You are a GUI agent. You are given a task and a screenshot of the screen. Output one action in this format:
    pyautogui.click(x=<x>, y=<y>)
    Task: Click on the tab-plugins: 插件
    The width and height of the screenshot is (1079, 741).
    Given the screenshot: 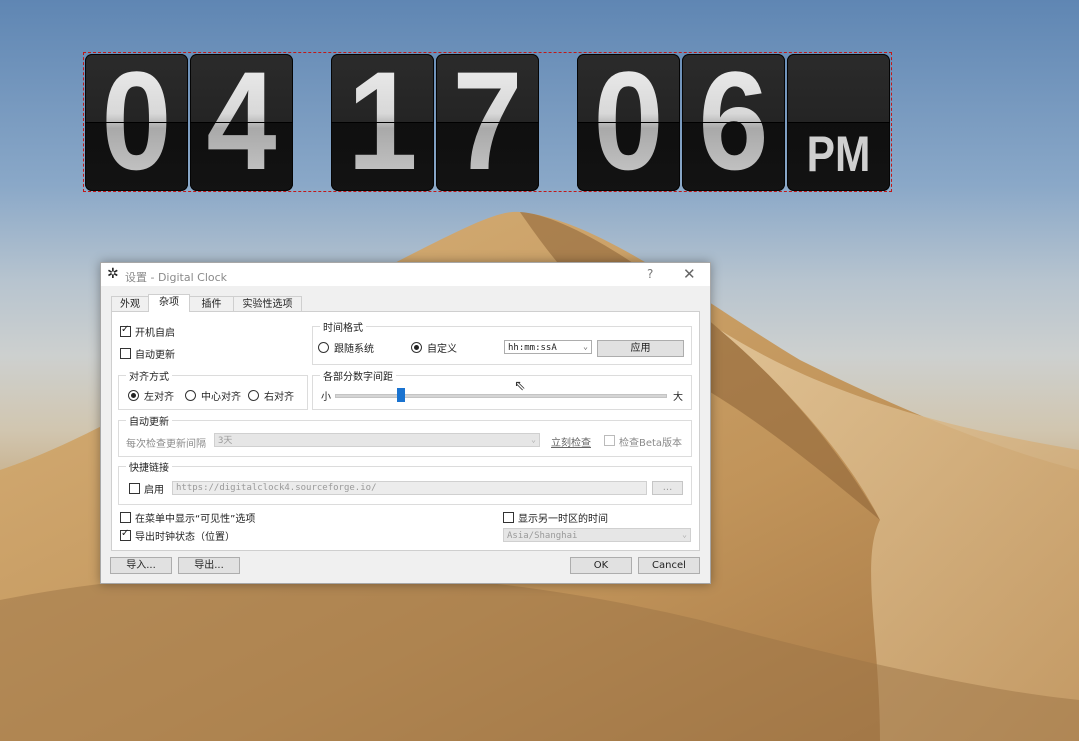 What is the action you would take?
    pyautogui.click(x=211, y=304)
    